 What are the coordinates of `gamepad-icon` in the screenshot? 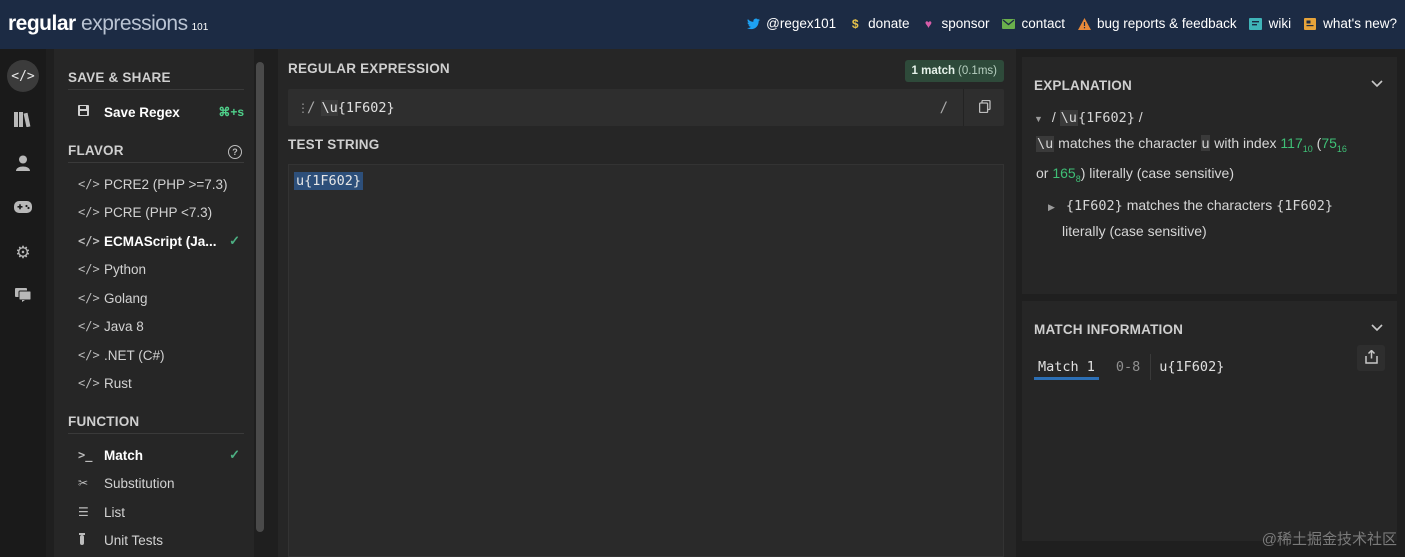 It's located at (23, 209).